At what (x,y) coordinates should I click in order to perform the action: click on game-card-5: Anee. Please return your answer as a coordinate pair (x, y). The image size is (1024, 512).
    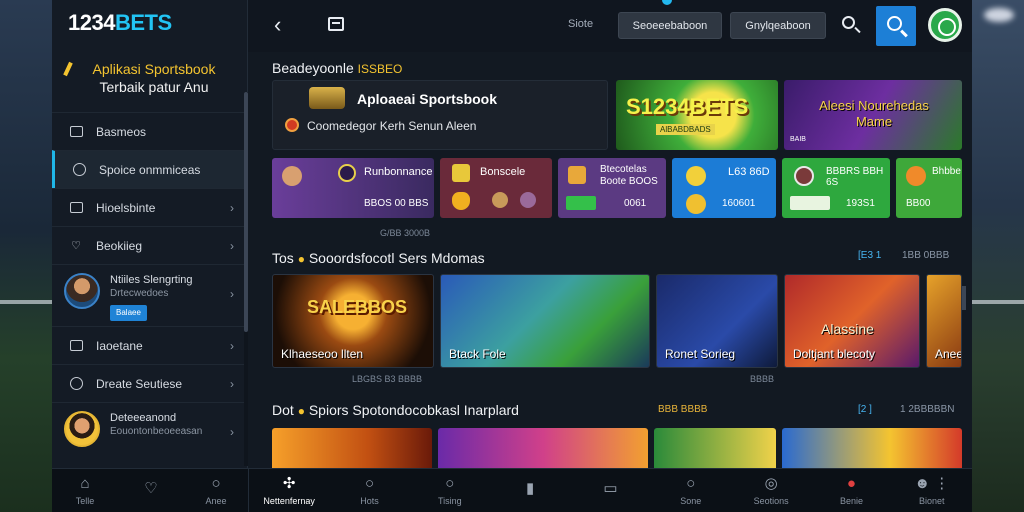
    Looking at the image, I should click on (944, 321).